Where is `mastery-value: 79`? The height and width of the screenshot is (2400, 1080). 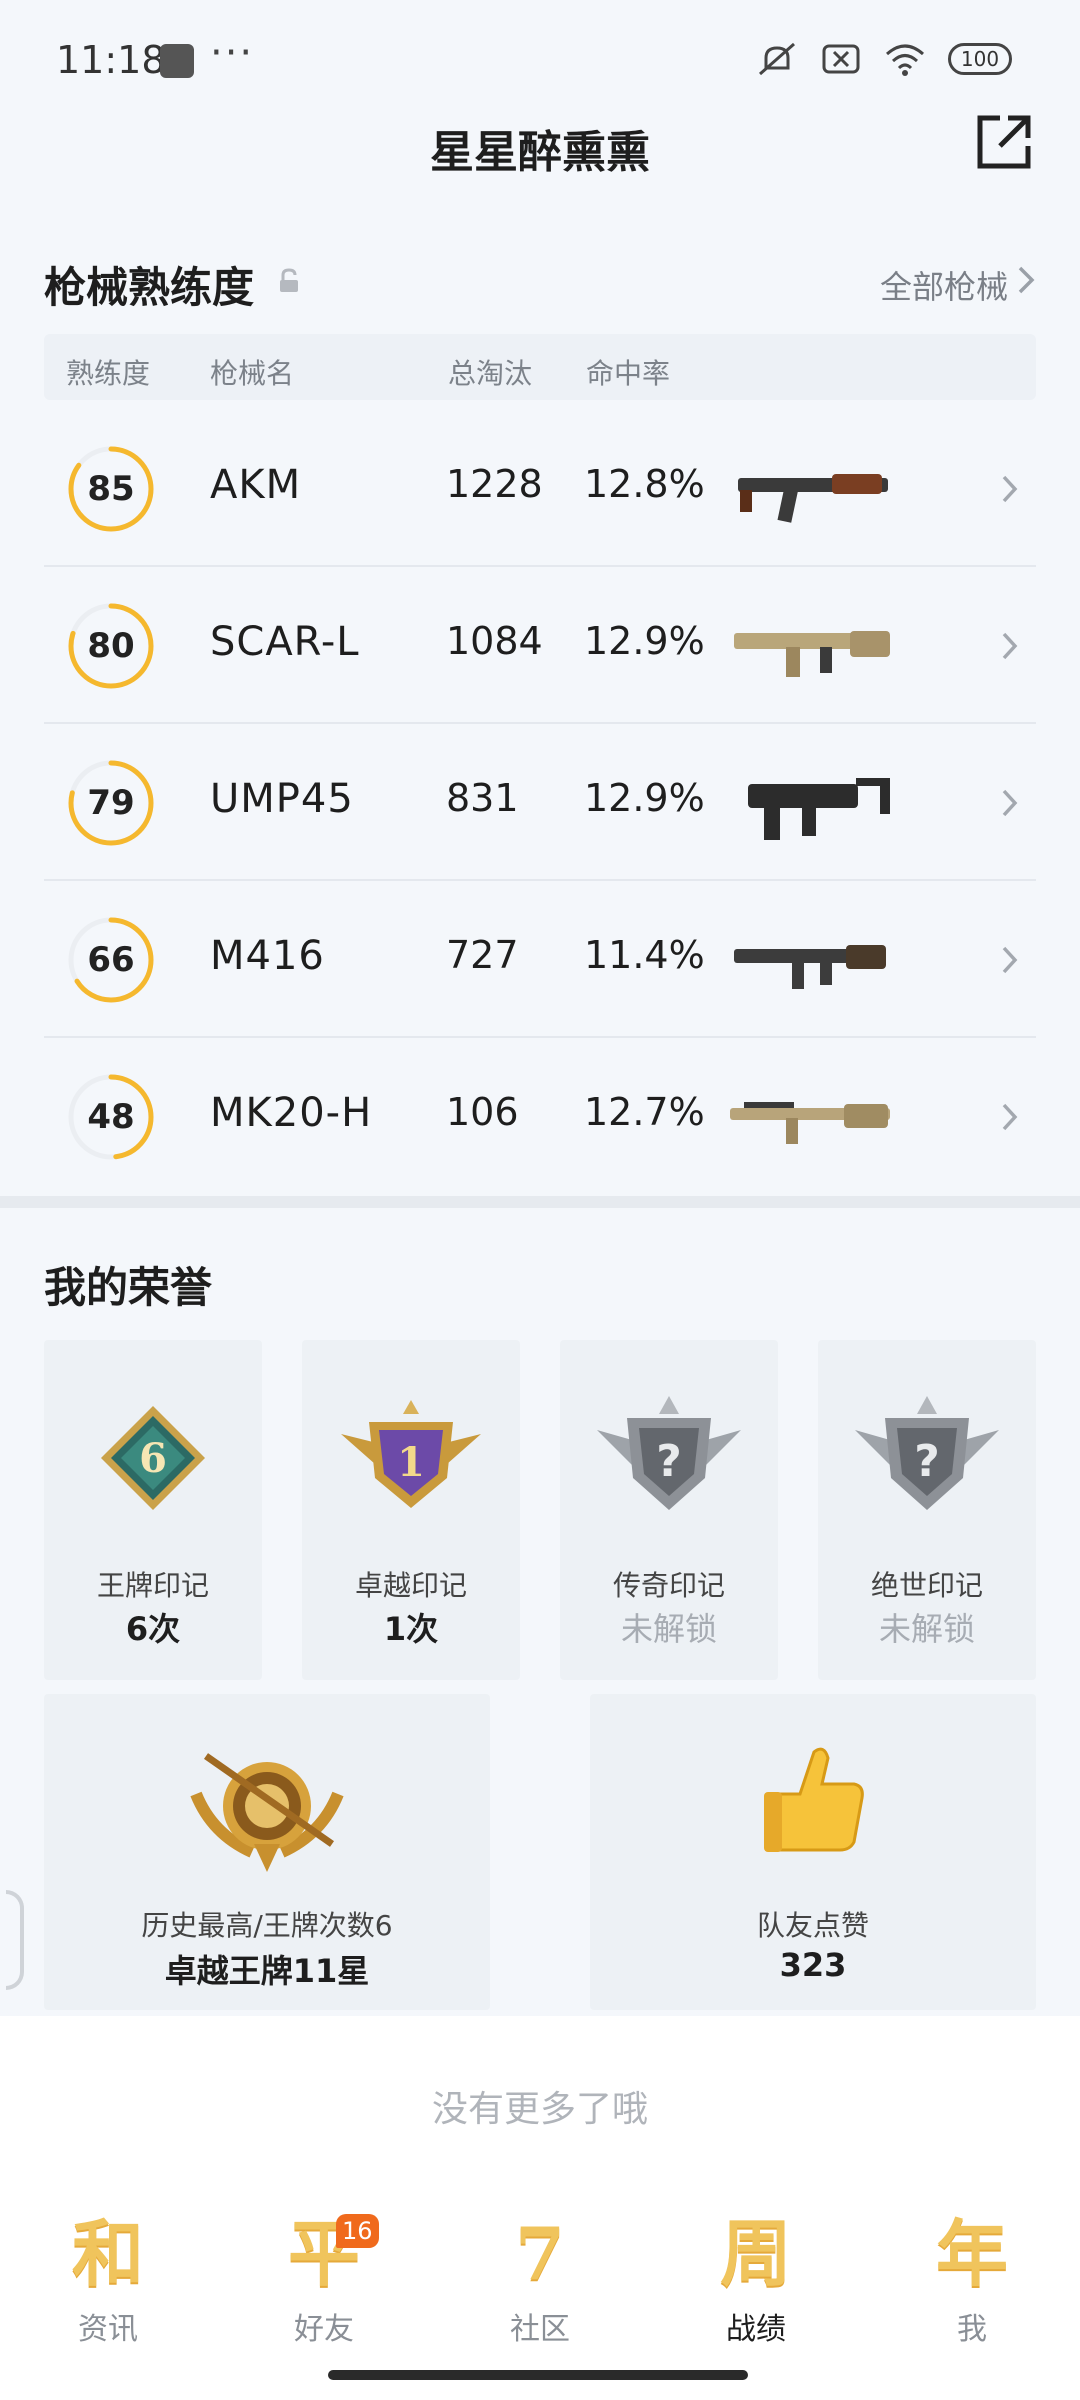
mastery-value: 79 is located at coordinates (111, 803).